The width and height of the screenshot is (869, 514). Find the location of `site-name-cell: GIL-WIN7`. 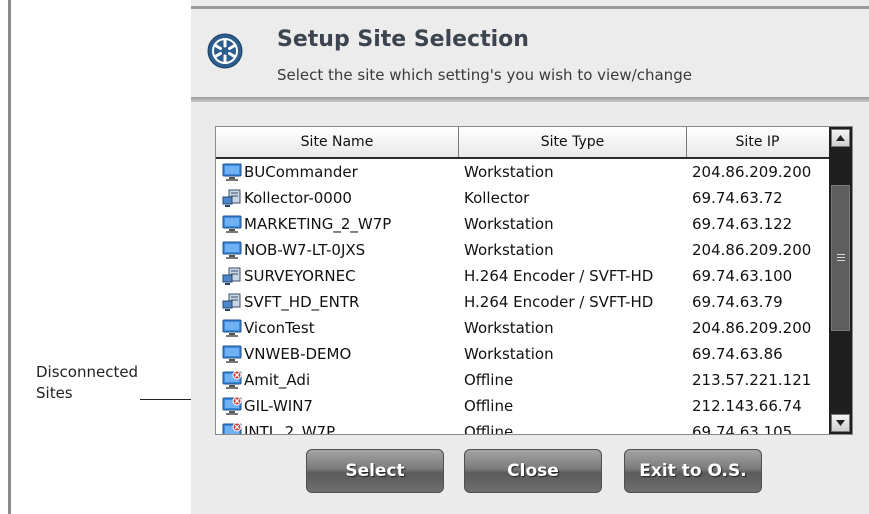

site-name-cell: GIL-WIN7 is located at coordinates (278, 406).